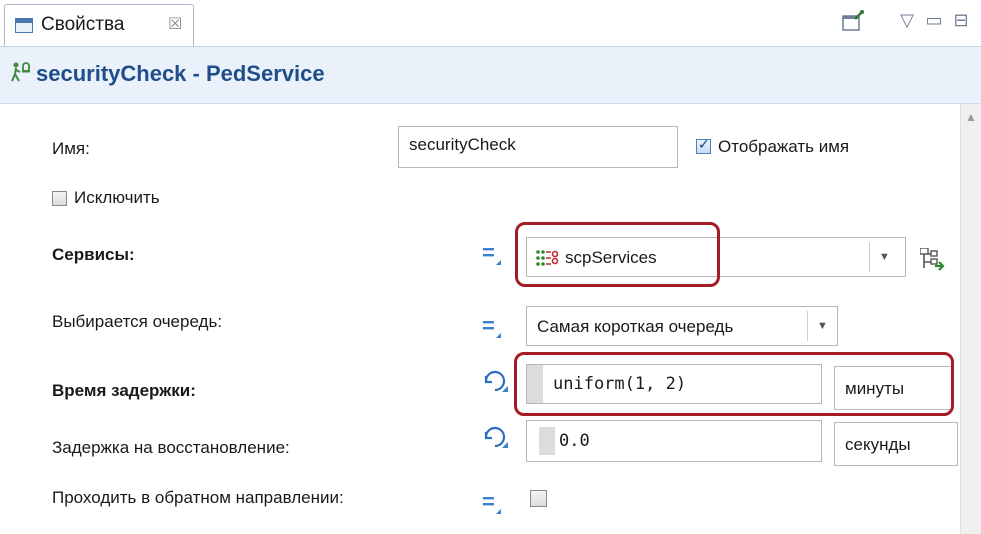 This screenshot has height=534, width=981. I want to click on recovery-label: Задержка на восстановление:, so click(171, 447).